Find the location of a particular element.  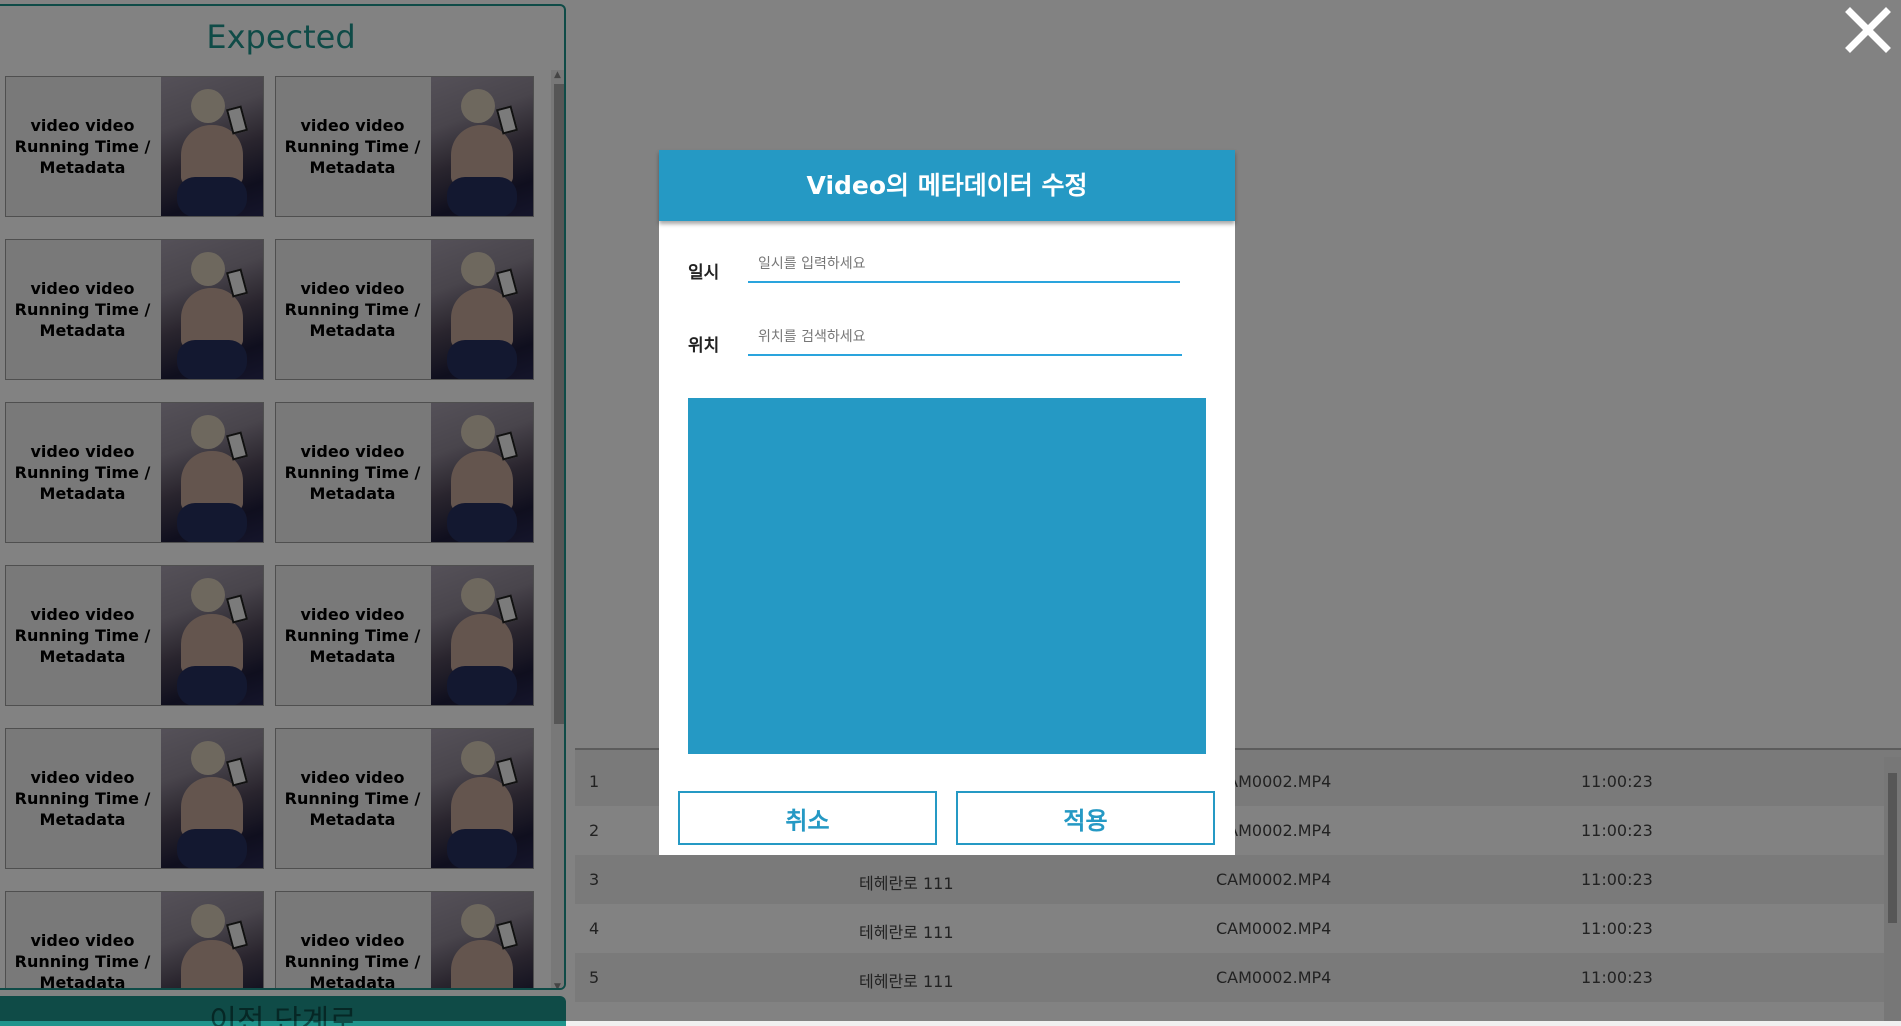

location-search-input is located at coordinates (965, 338).